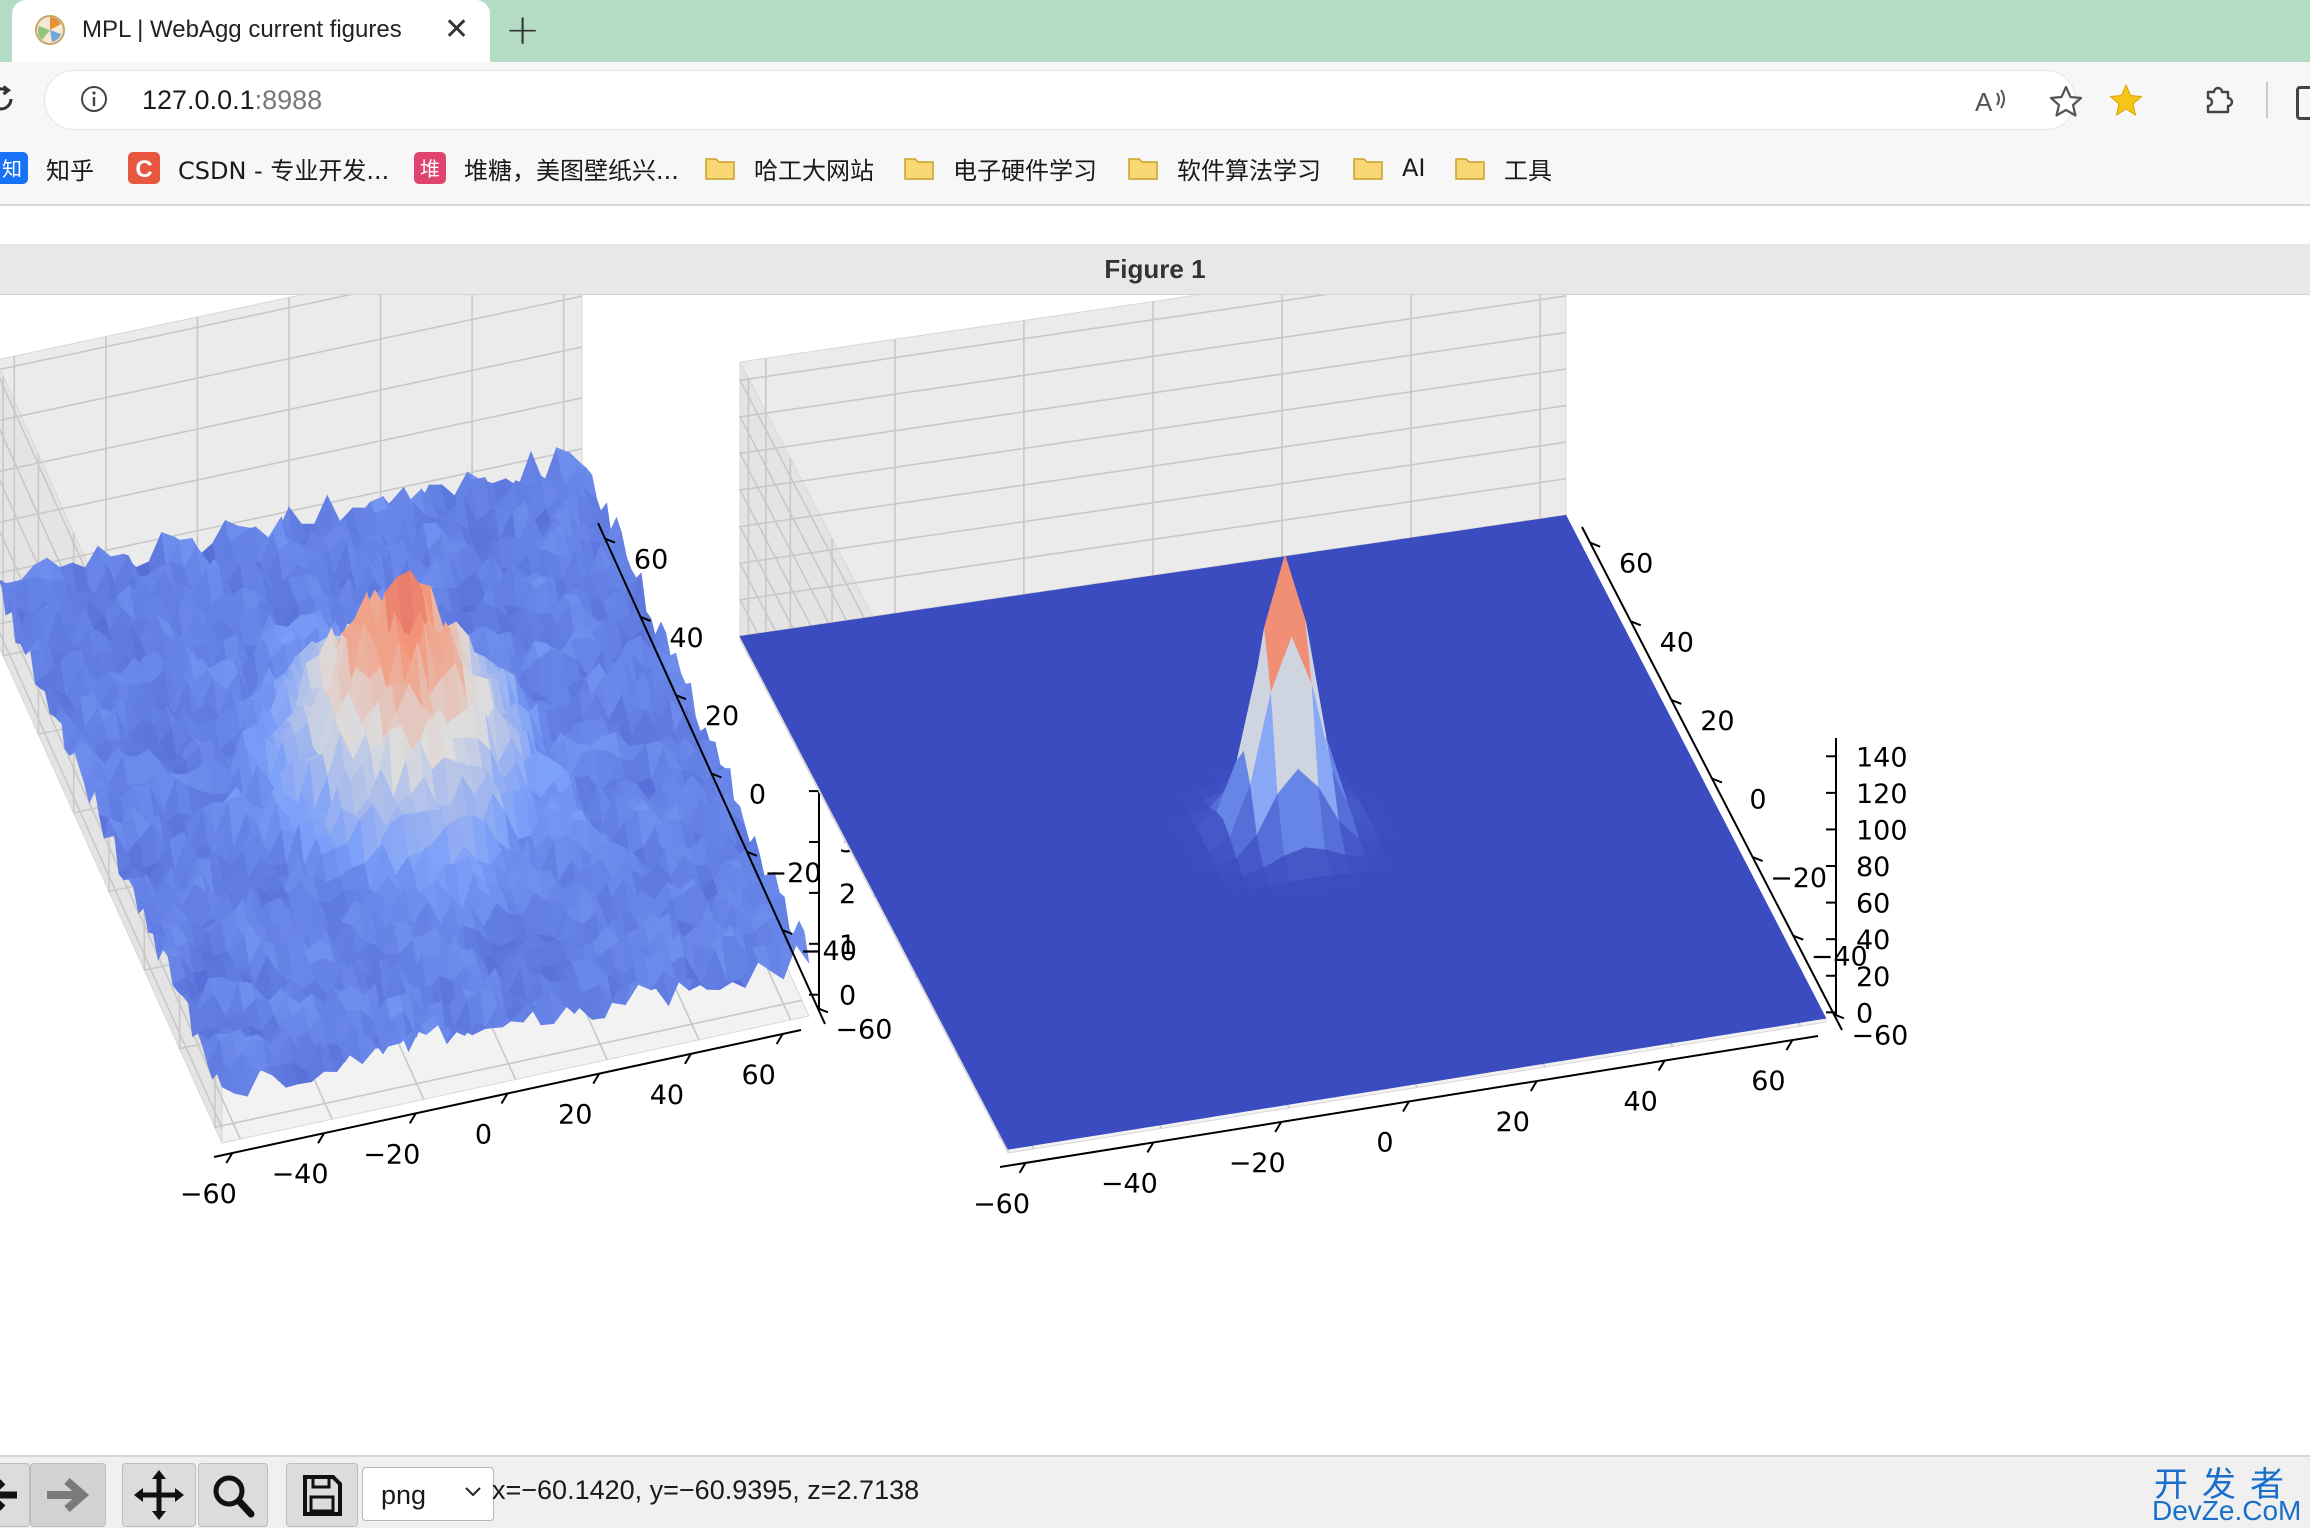 This screenshot has height=1530, width=2310. Describe the element at coordinates (1503, 168) in the screenshot. I see `bookmark-folder-tools: 工具` at that location.